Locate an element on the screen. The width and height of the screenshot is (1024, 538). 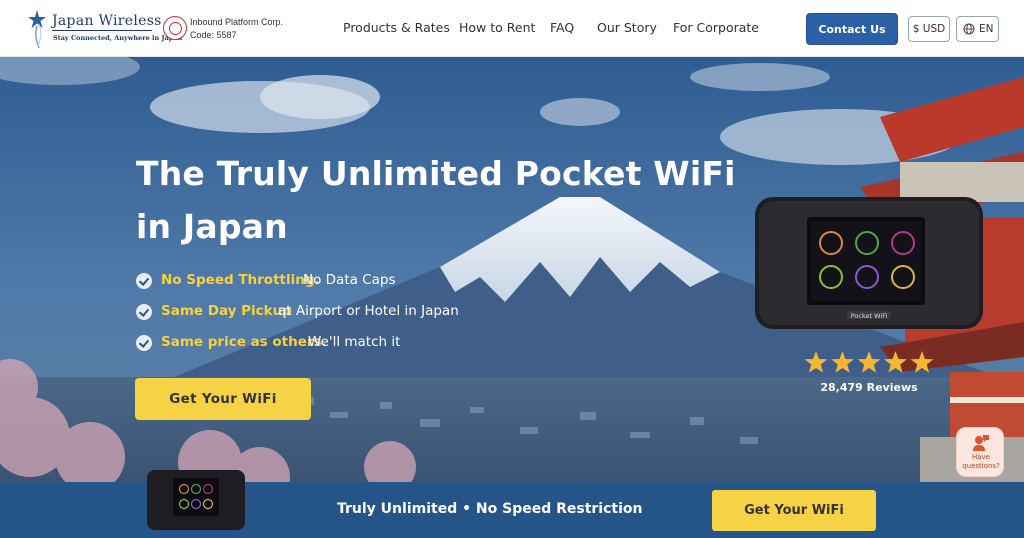
get-your-wifi-button: Get Your WiFi is located at coordinates (223, 399).